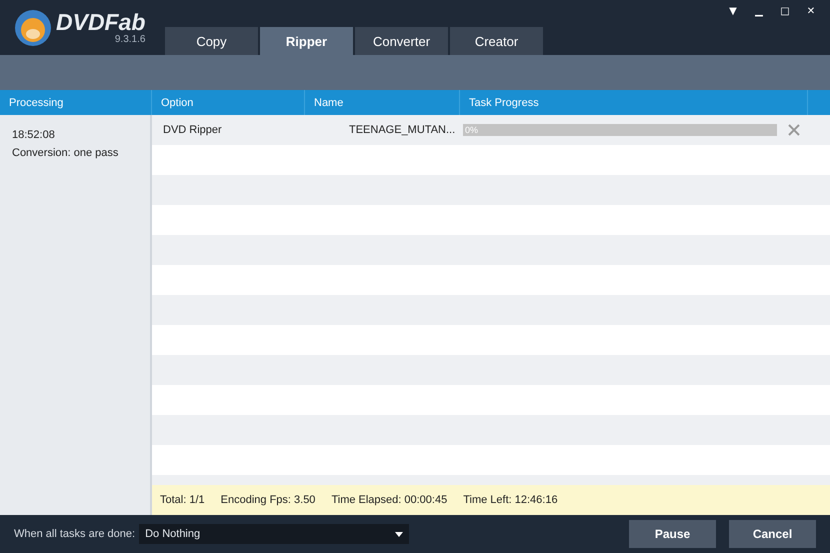  Describe the element at coordinates (34, 135) in the screenshot. I see `time-label: 18:52:08` at that location.